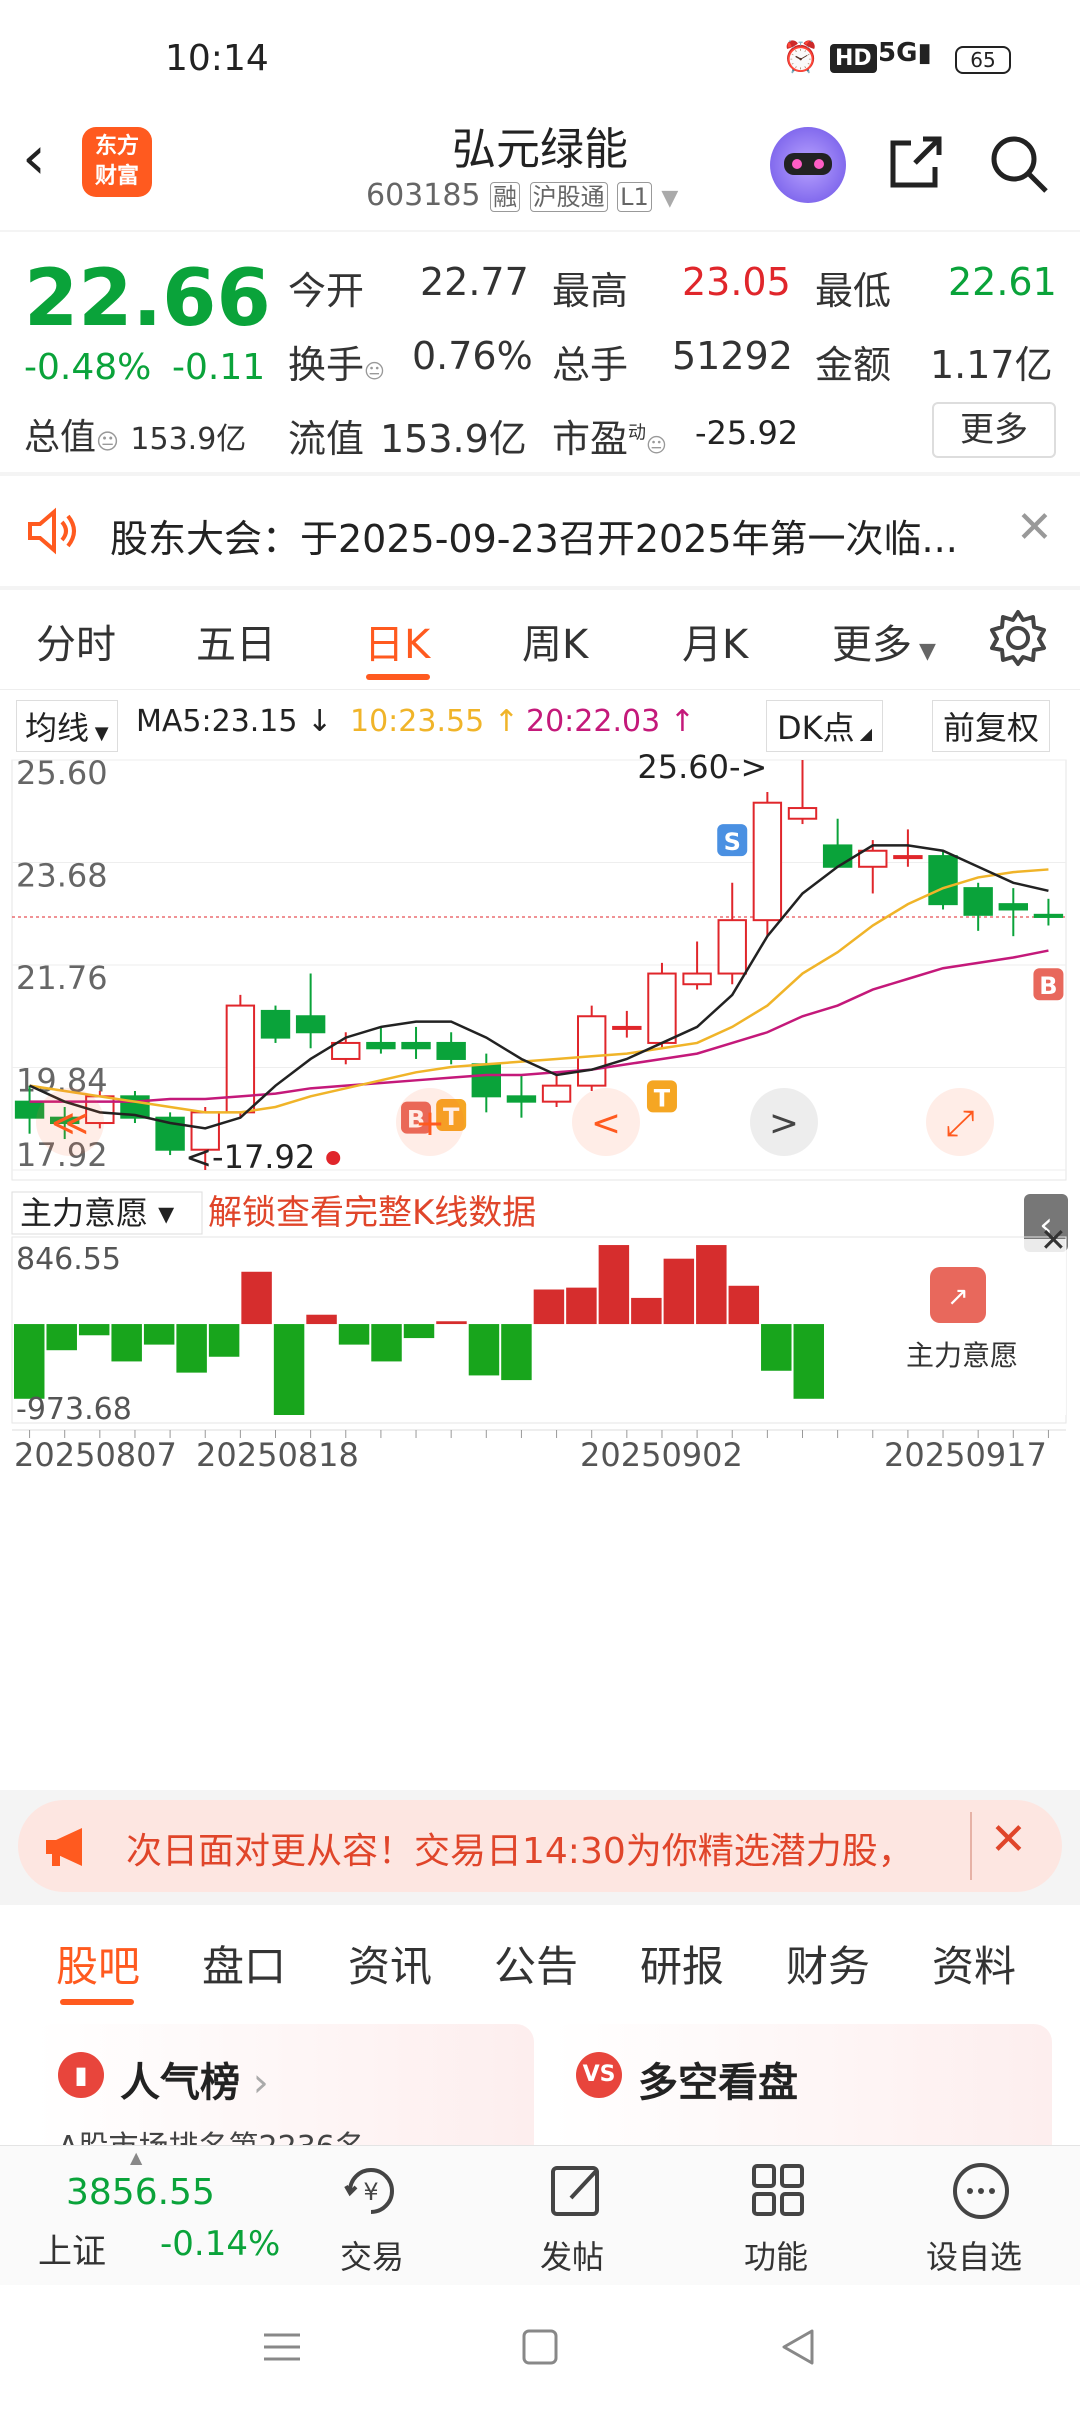 Image resolution: width=1080 pixels, height=2412 pixels. Describe the element at coordinates (194, 2083) in the screenshot. I see `popularity-title: 人气榜 ›` at that location.